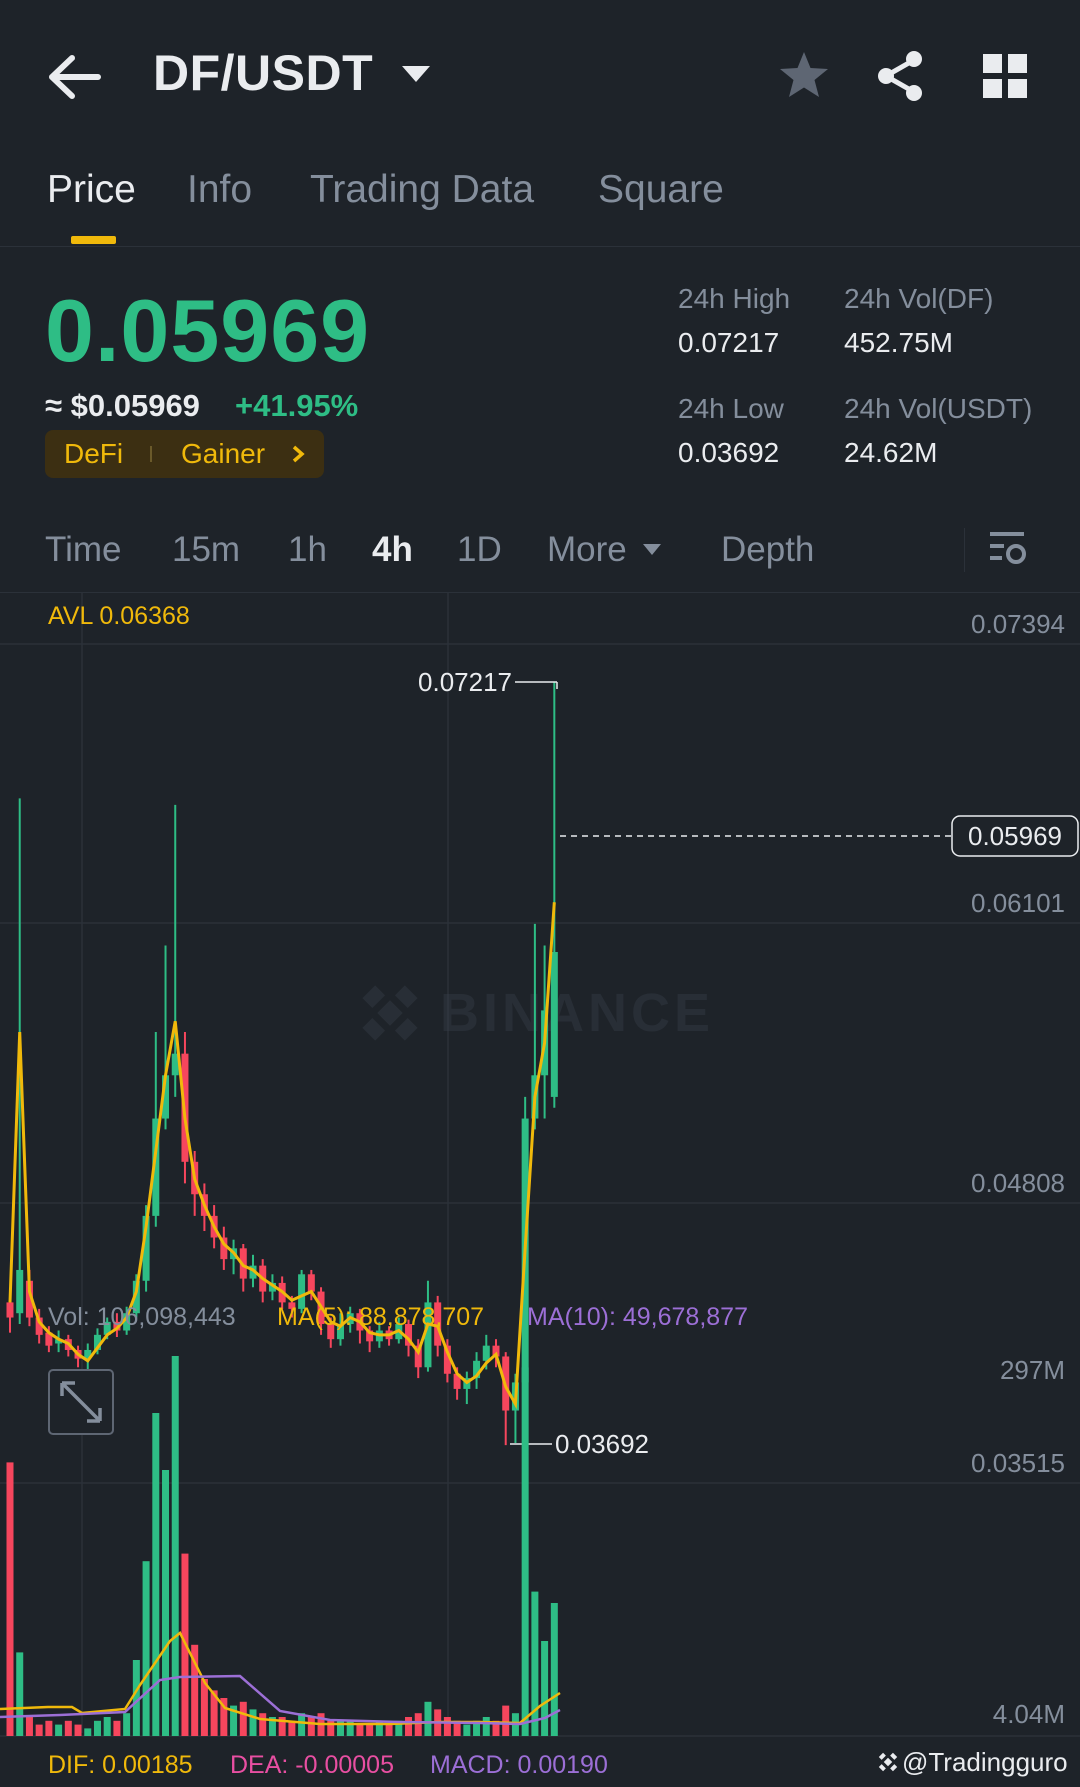 The width and height of the screenshot is (1080, 1787). I want to click on section-tabs: Price Info Trading Data Square, so click(540, 203).